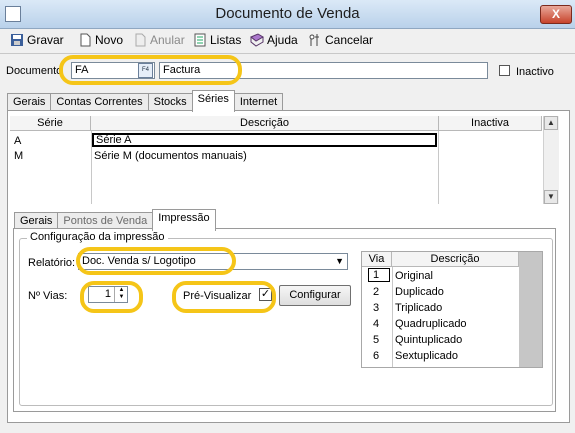  I want to click on gravar-button: Gravar, so click(37, 40).